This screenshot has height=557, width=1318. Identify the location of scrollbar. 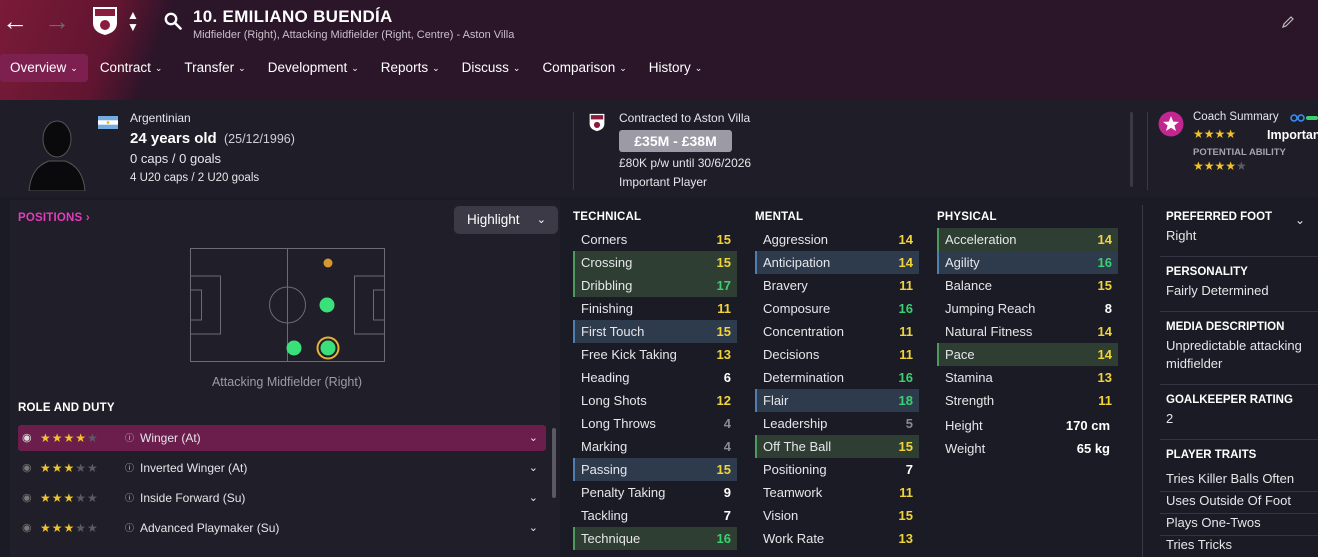
(1131, 149).